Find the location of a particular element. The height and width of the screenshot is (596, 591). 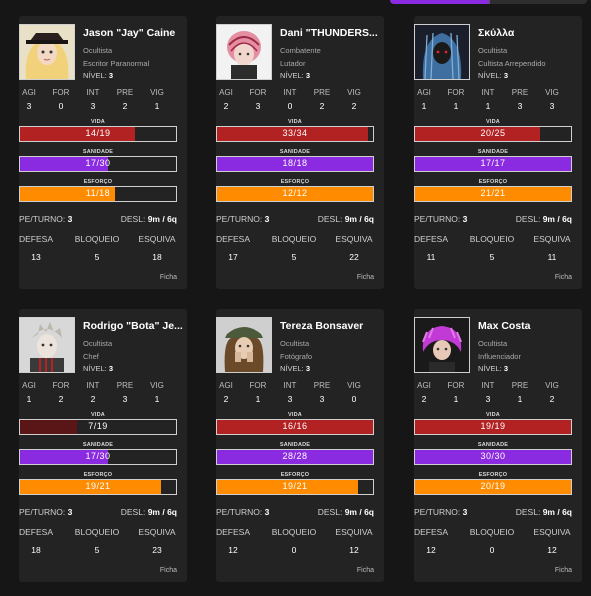

attr-for: FOR 2 is located at coordinates (61, 392).